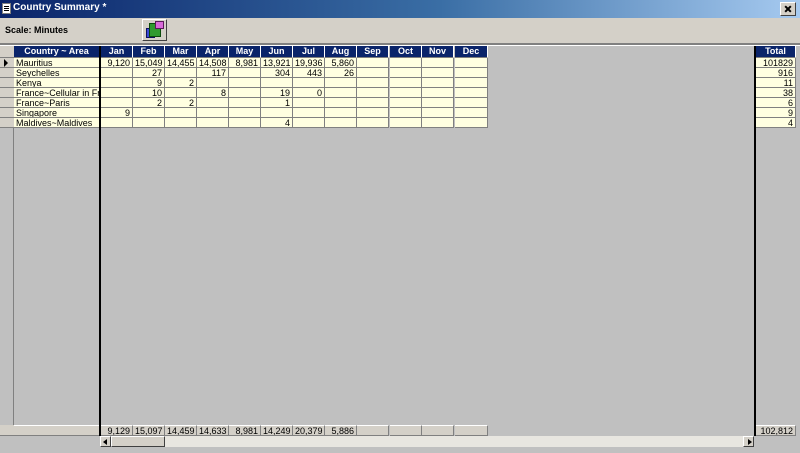 Image resolution: width=800 pixels, height=453 pixels. What do you see at coordinates (788, 9) in the screenshot?
I see `close-icon` at bounding box center [788, 9].